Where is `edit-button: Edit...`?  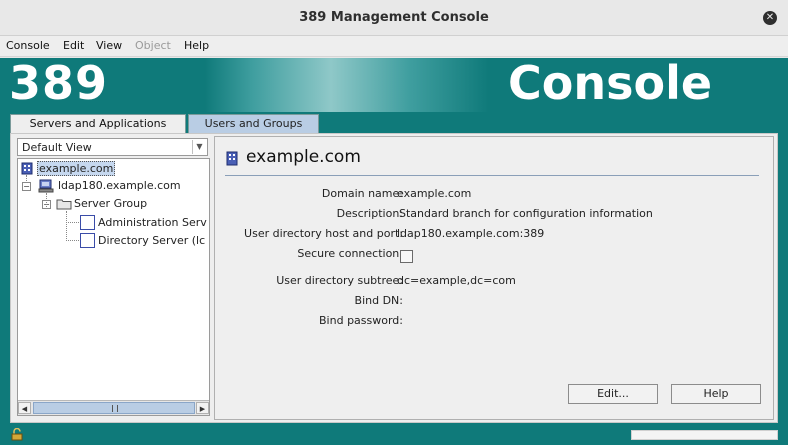
edit-button: Edit... is located at coordinates (613, 394).